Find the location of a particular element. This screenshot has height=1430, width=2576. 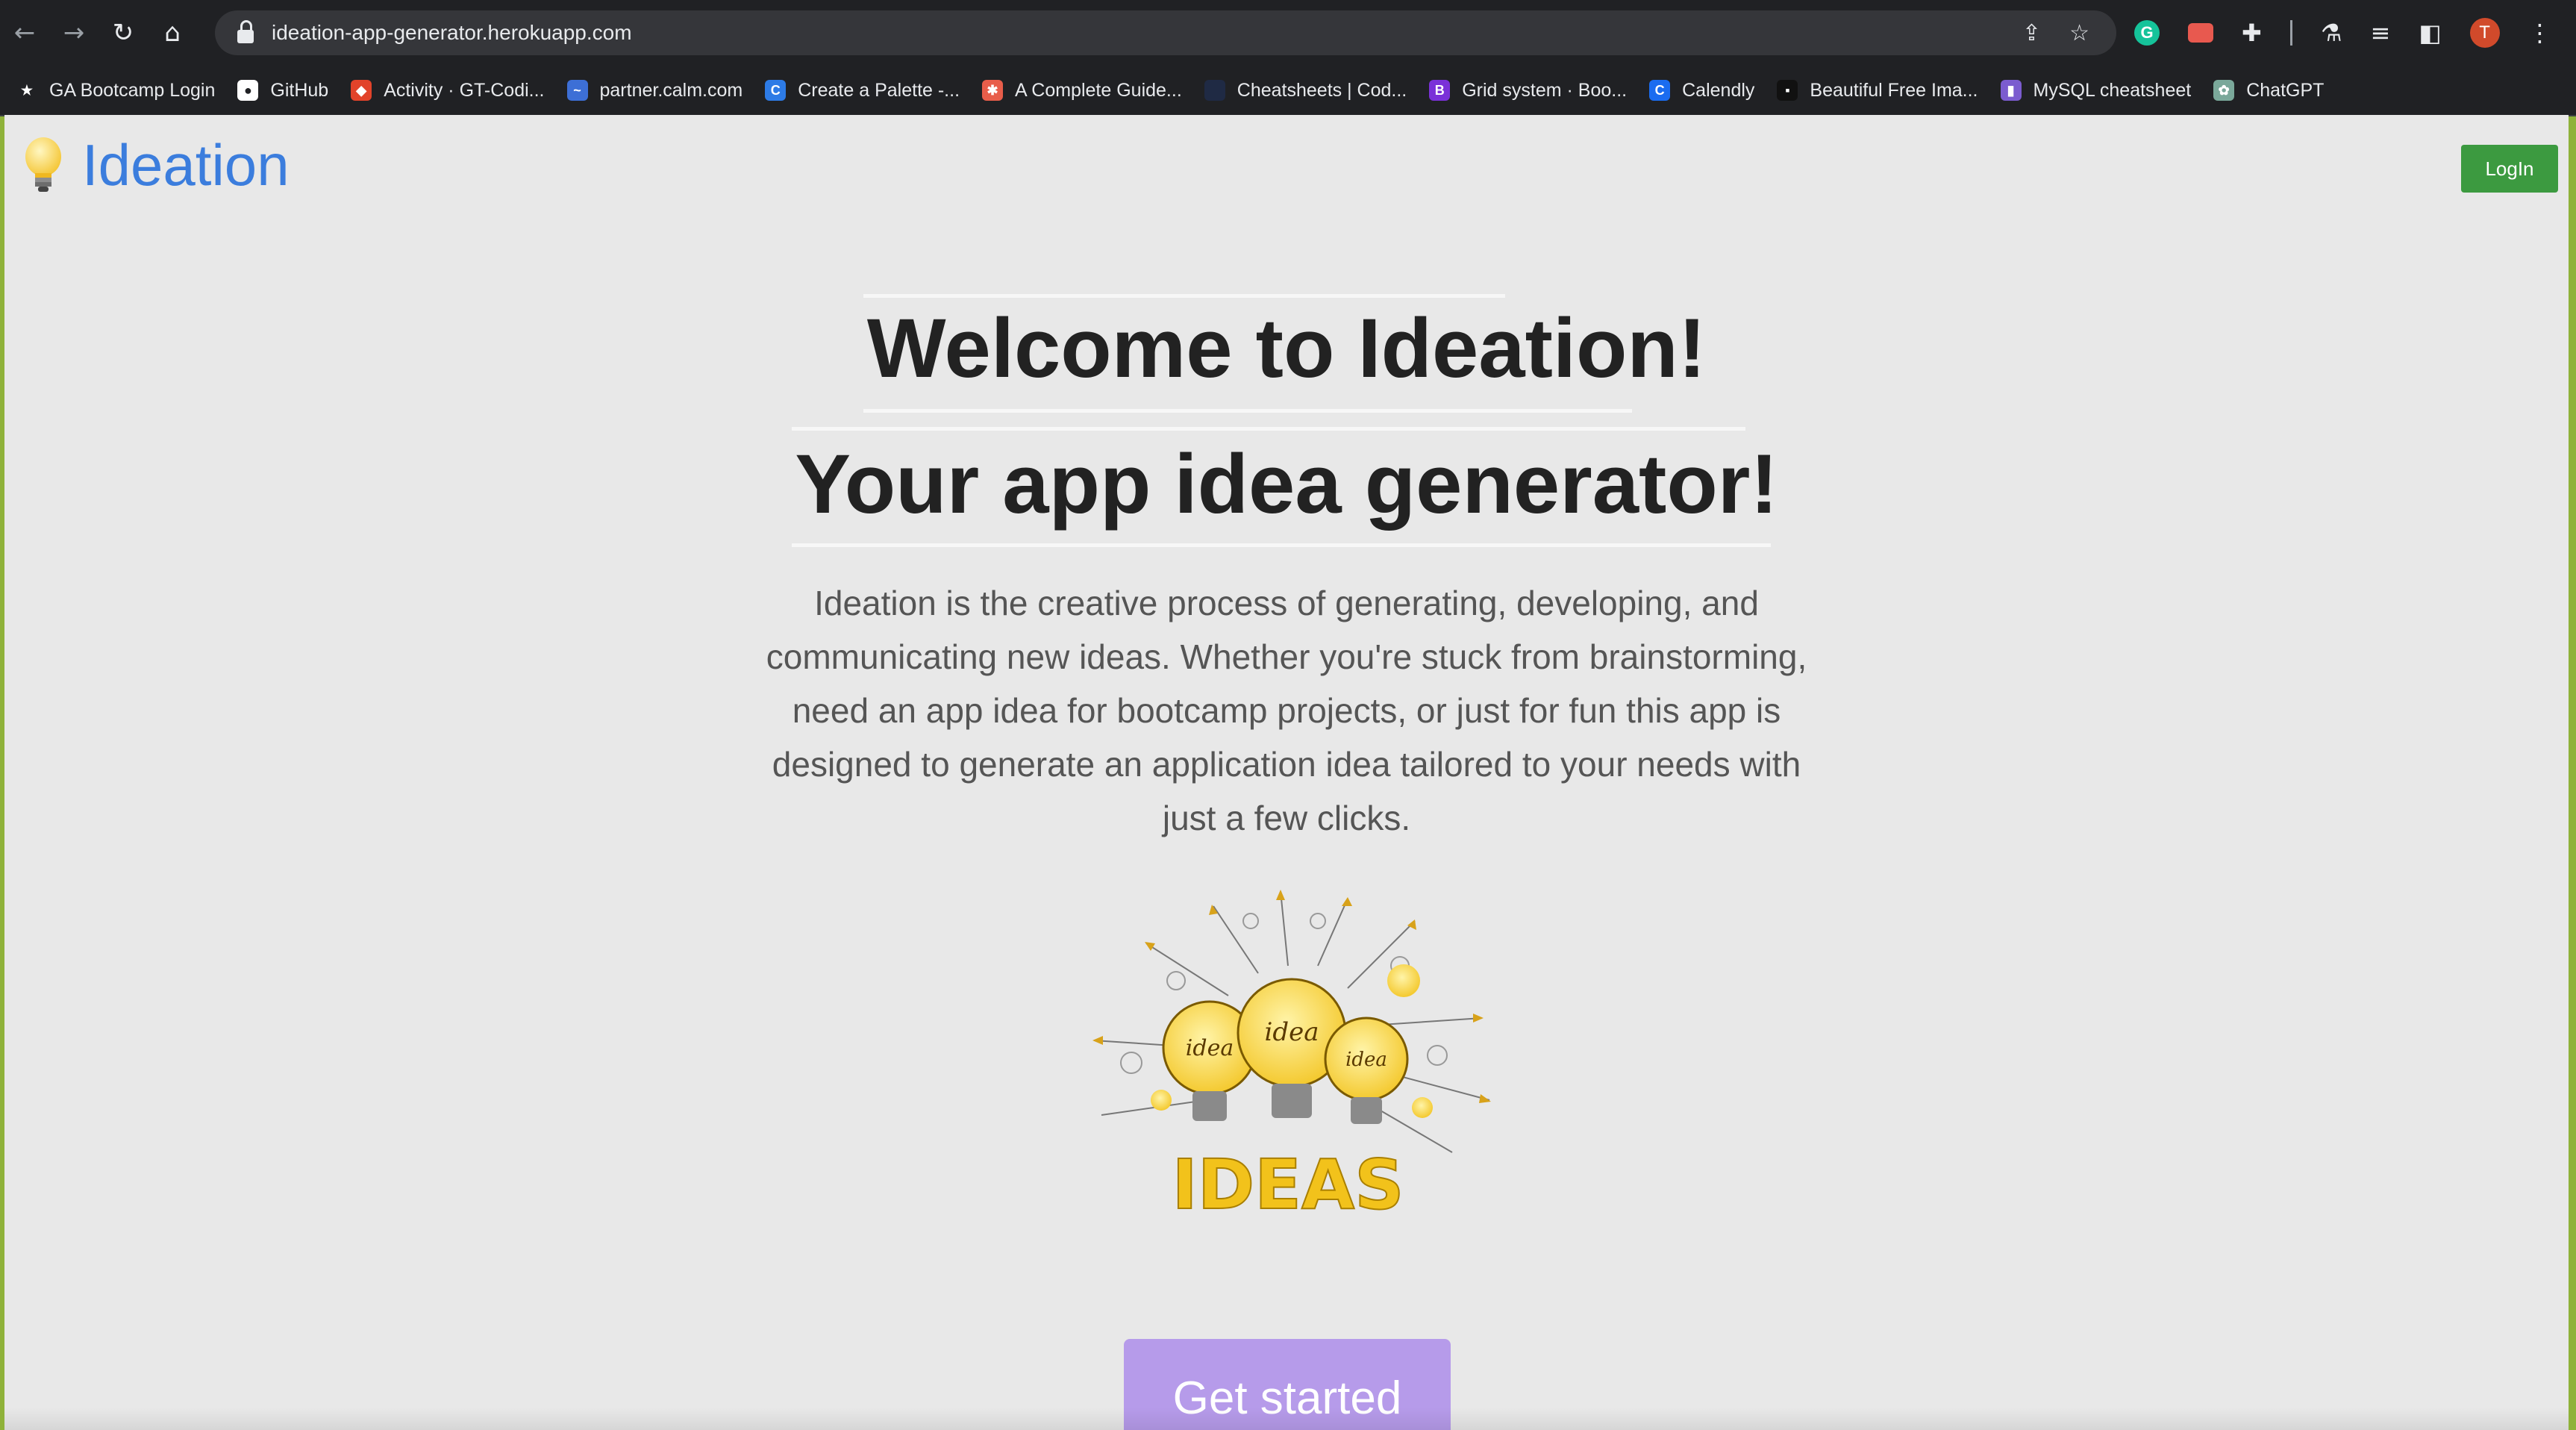

side-panel-icon: ◧ is located at coordinates (2430, 33).